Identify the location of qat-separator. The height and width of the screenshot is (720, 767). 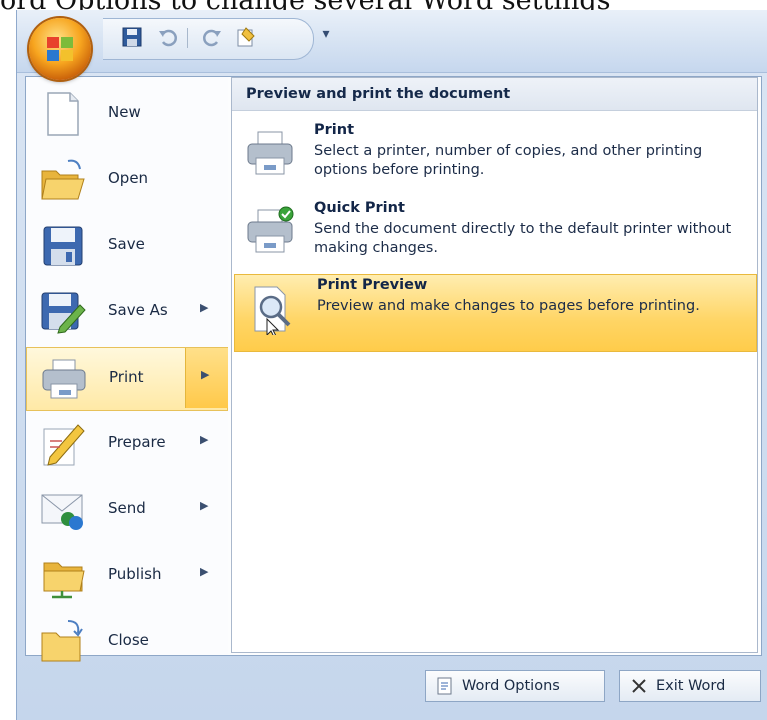
(187, 38).